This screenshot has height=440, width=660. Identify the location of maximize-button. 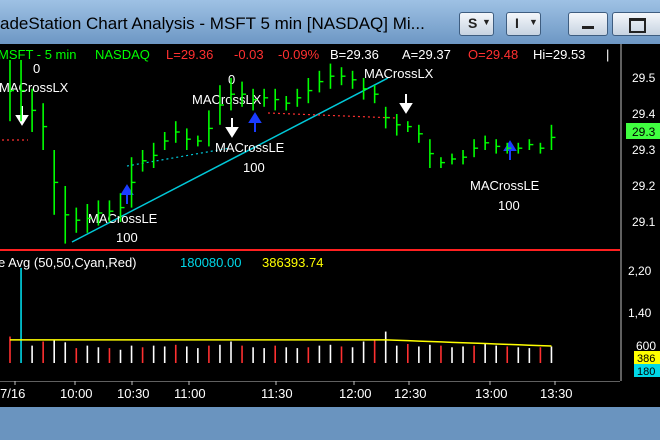
(636, 24).